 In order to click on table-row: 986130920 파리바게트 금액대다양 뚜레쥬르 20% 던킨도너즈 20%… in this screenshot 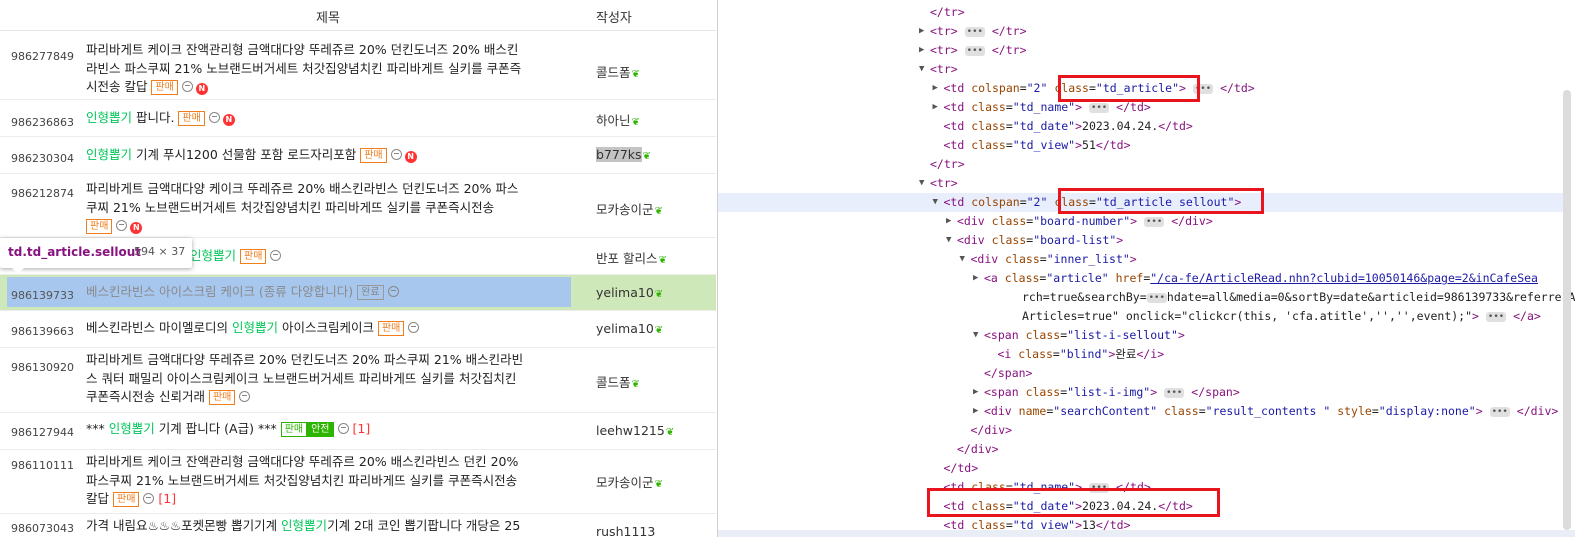, I will do `click(358, 380)`.